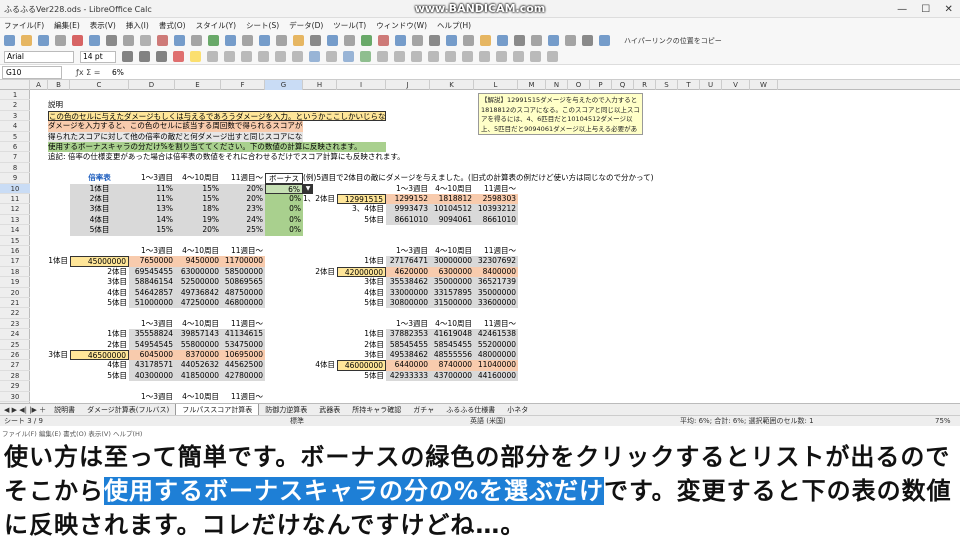  Describe the element at coordinates (361, 199) in the screenshot. I see `example-input: 12991515` at that location.